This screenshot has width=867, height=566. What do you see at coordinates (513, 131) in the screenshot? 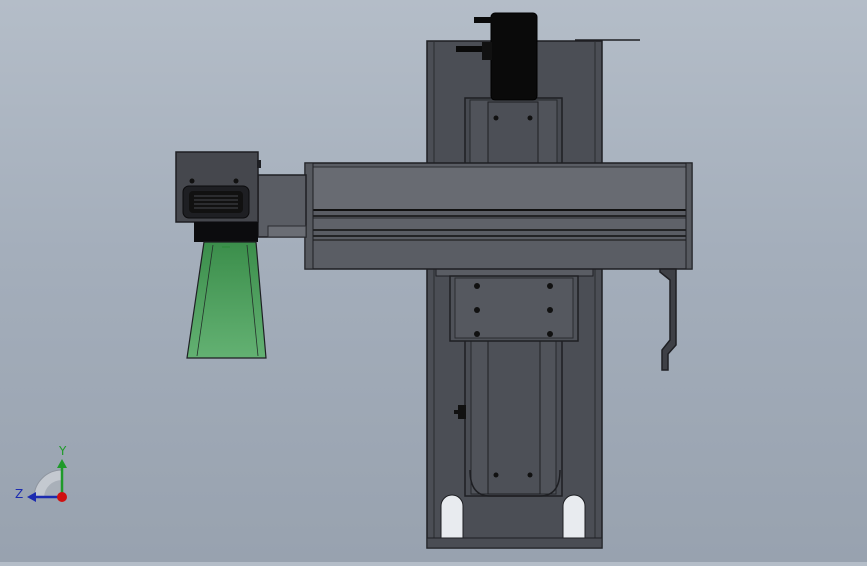
I see `upper-vertical-rail` at bounding box center [513, 131].